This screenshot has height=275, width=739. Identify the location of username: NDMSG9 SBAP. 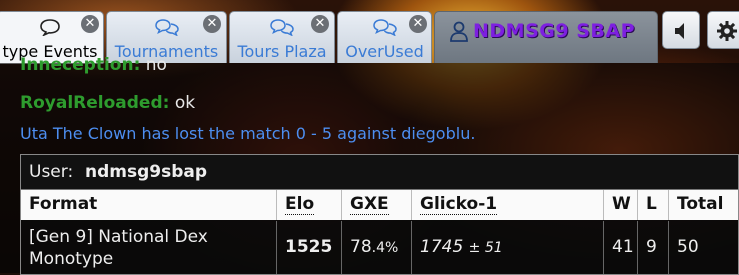
(554, 31).